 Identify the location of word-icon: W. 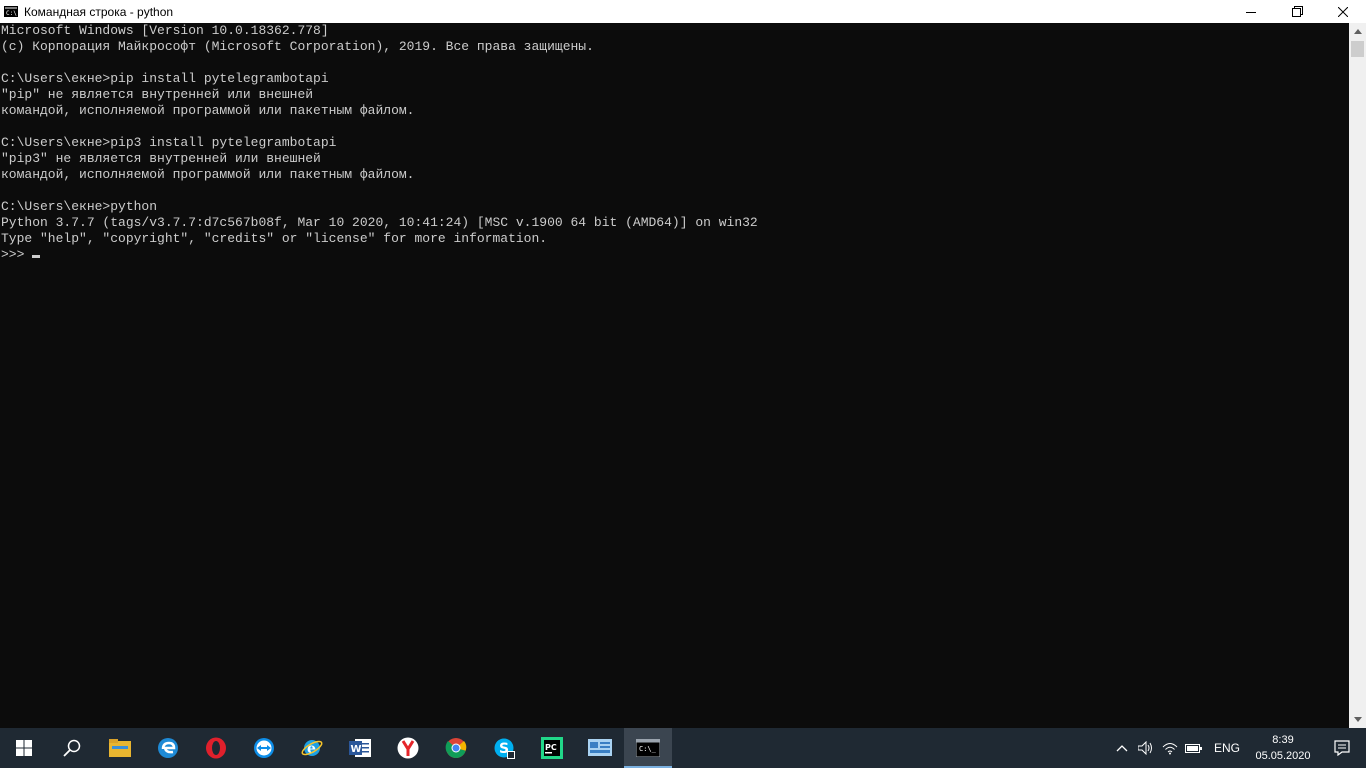
(360, 748).